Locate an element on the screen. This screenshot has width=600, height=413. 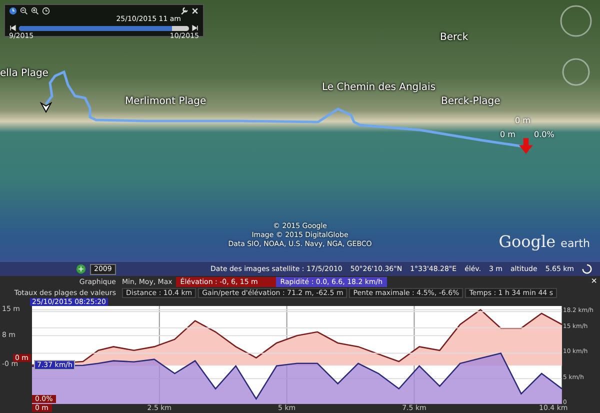
zoom-in-icon is located at coordinates (35, 10).